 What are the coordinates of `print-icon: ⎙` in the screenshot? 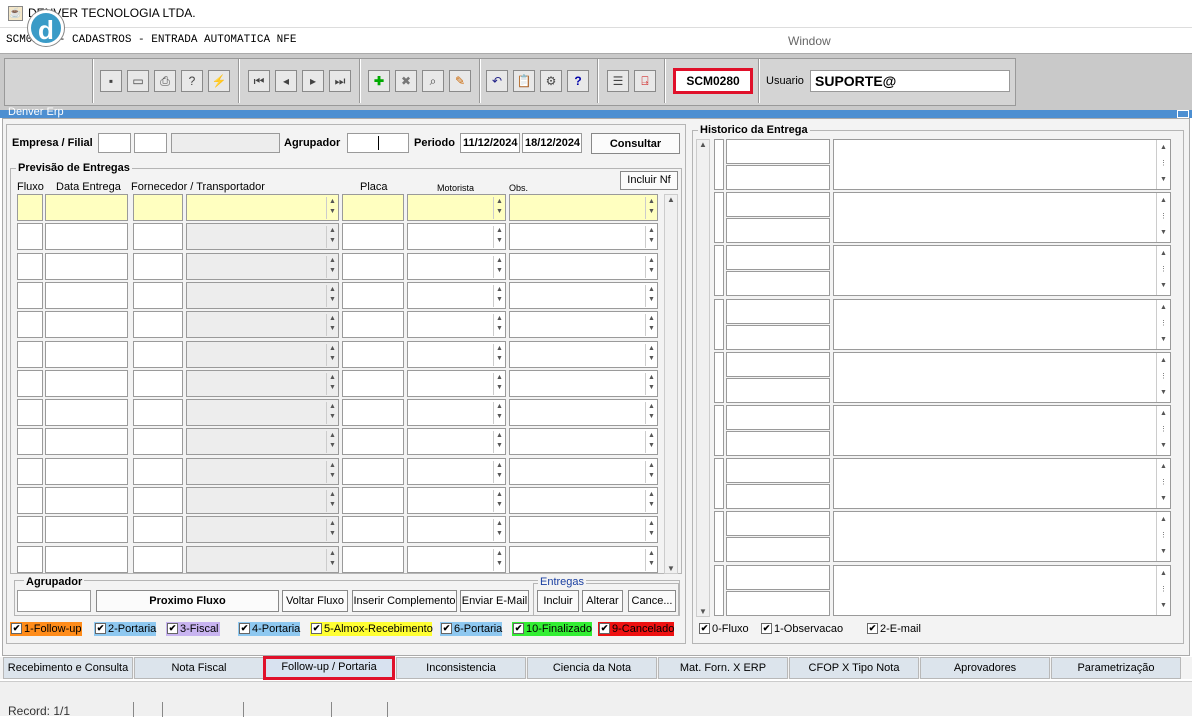 It's located at (165, 81).